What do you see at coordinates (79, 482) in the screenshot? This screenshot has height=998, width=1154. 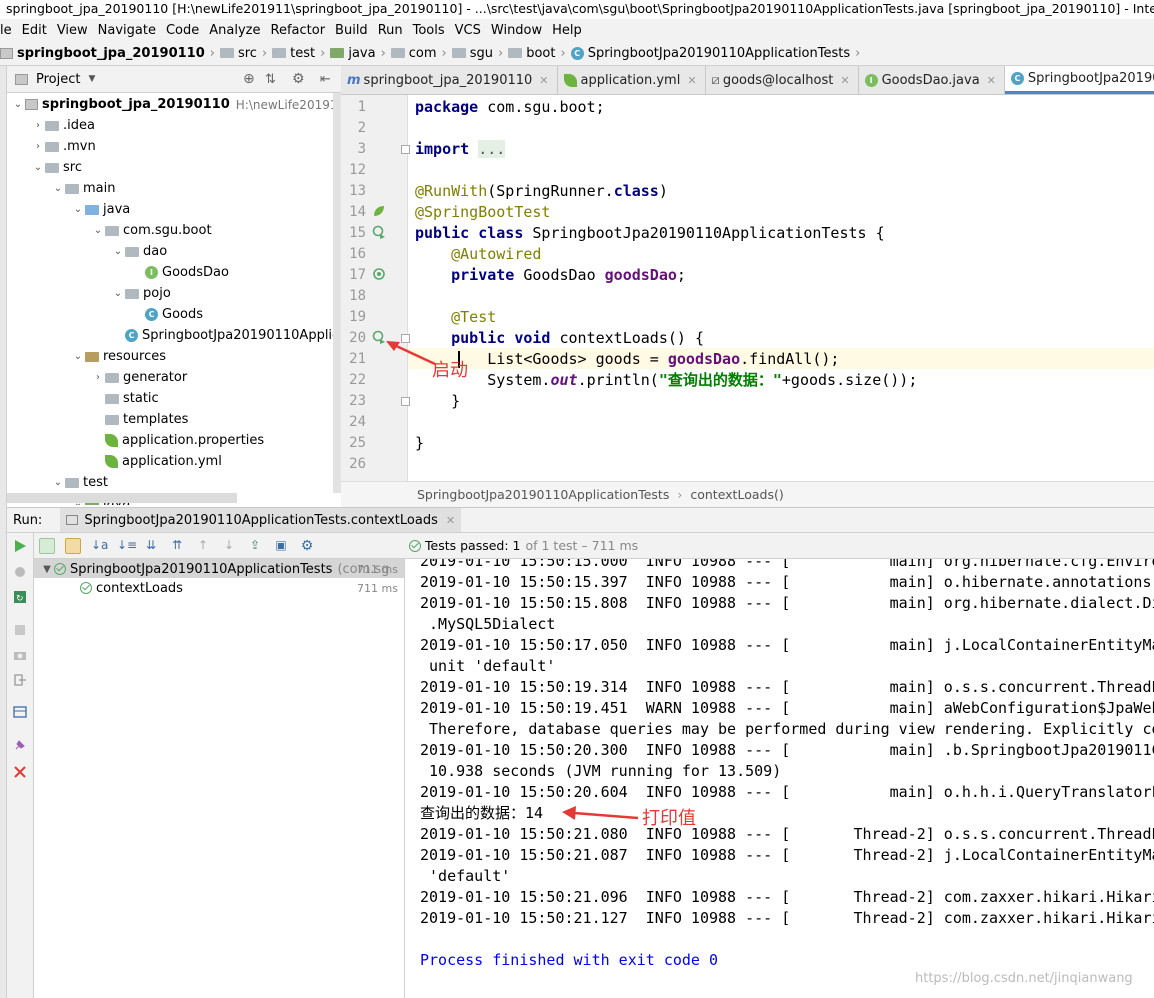 I see `tree-item: ⌄ test` at bounding box center [79, 482].